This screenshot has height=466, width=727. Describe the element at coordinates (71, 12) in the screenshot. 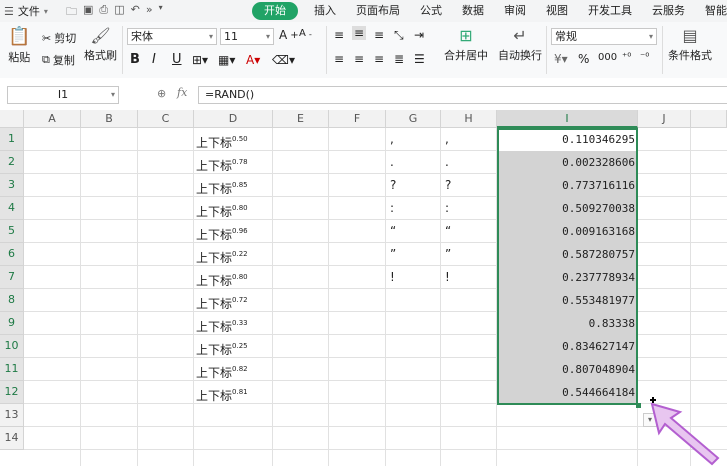

I see `open-folder-icon: 🗀` at that location.